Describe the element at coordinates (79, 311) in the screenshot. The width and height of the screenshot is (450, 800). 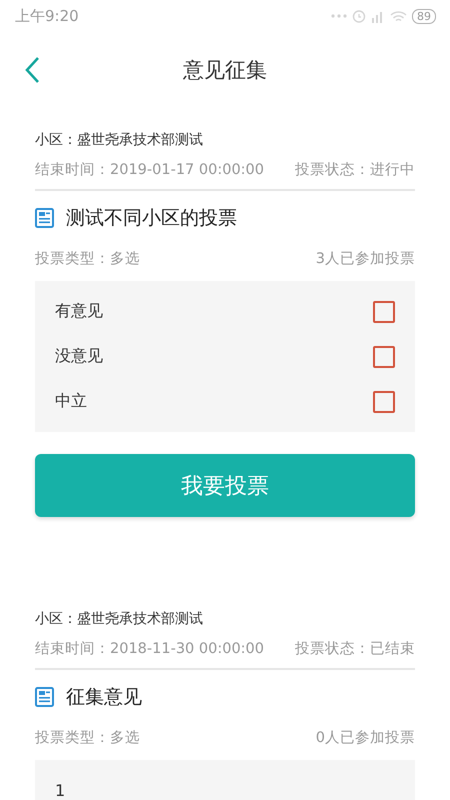
I see `option-label: 有意见` at that location.